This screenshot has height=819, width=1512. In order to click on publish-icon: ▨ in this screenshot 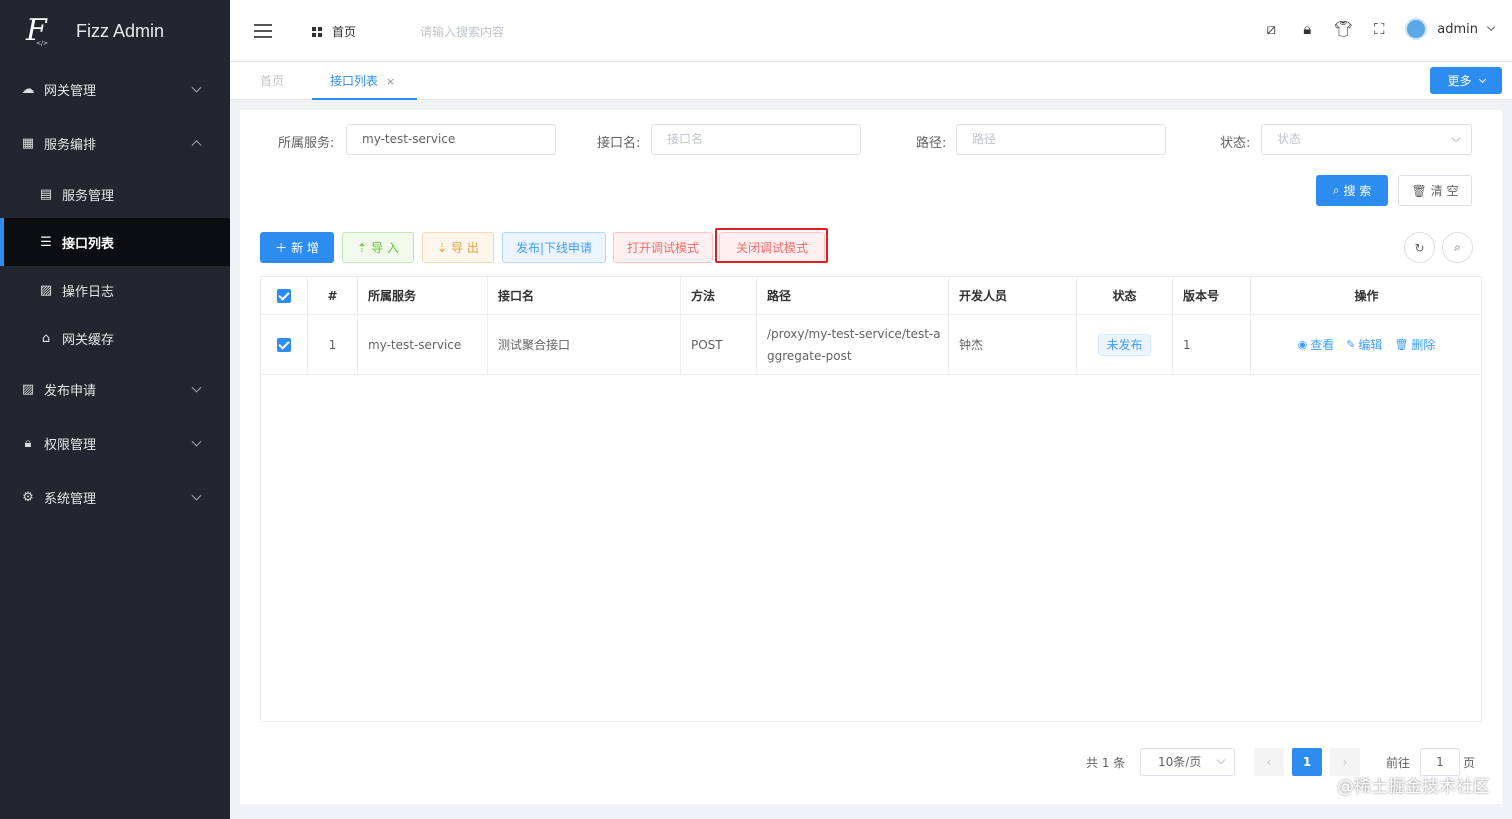, I will do `click(28, 389)`.